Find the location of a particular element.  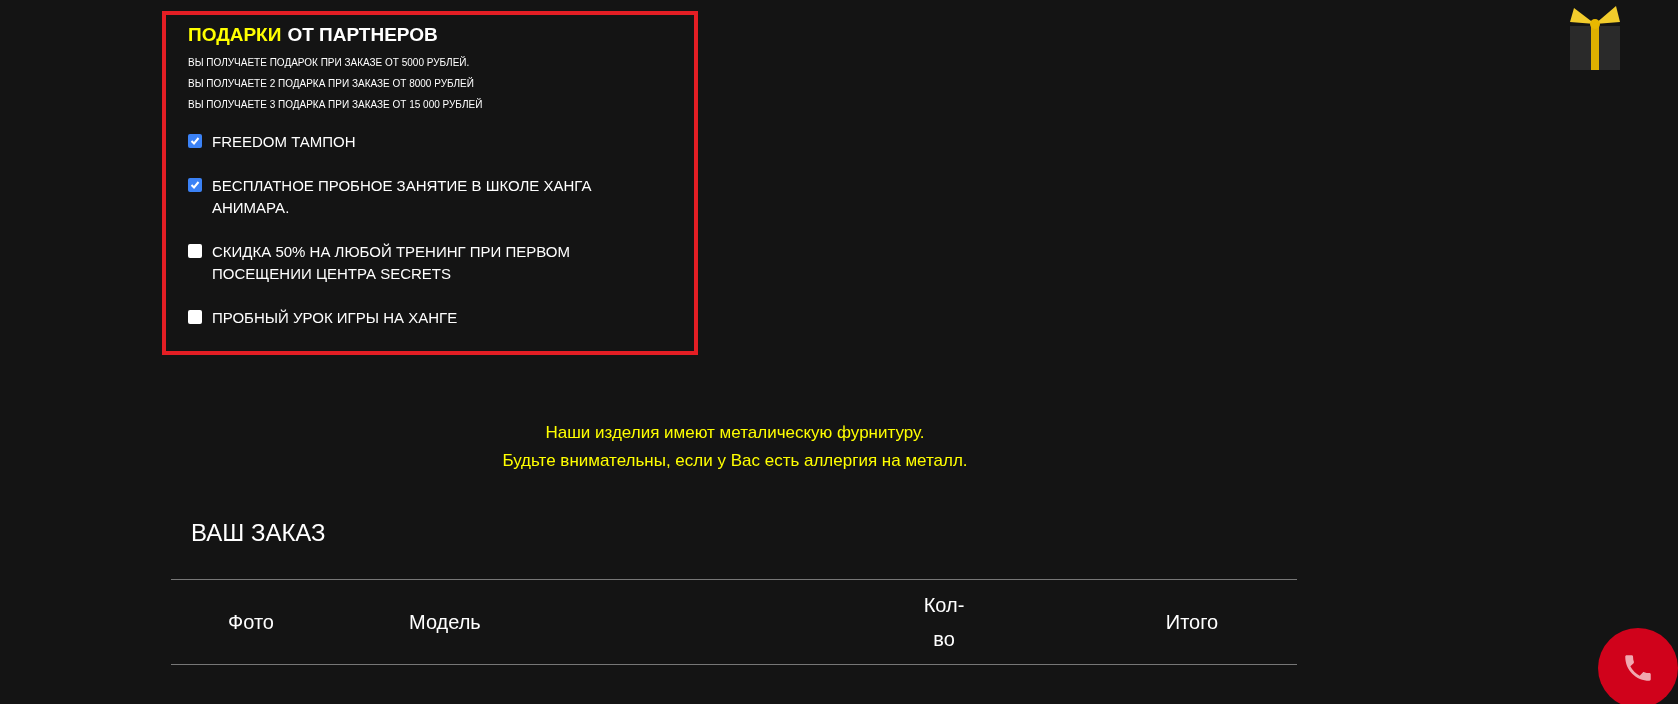

gifts-title-highlight: ПОДАРКИ is located at coordinates (235, 35).